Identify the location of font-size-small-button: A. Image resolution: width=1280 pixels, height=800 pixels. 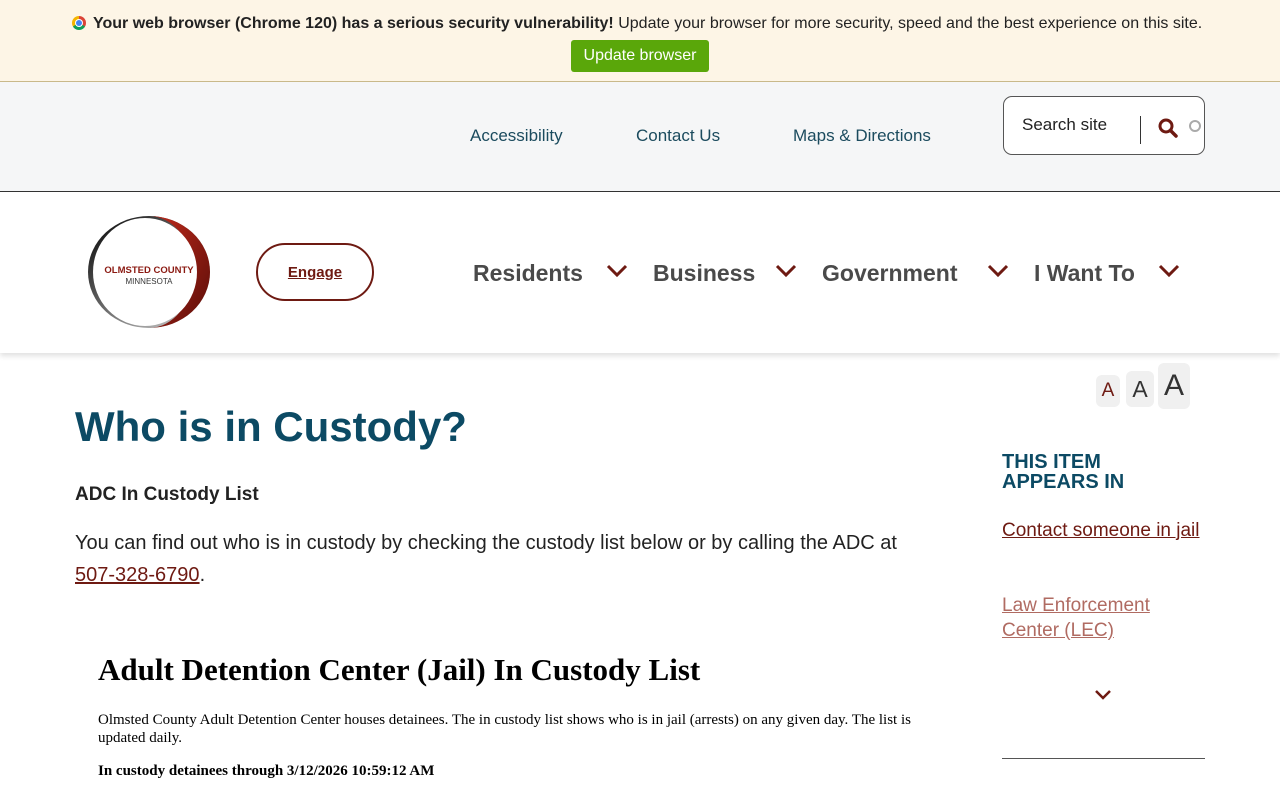
(1108, 391).